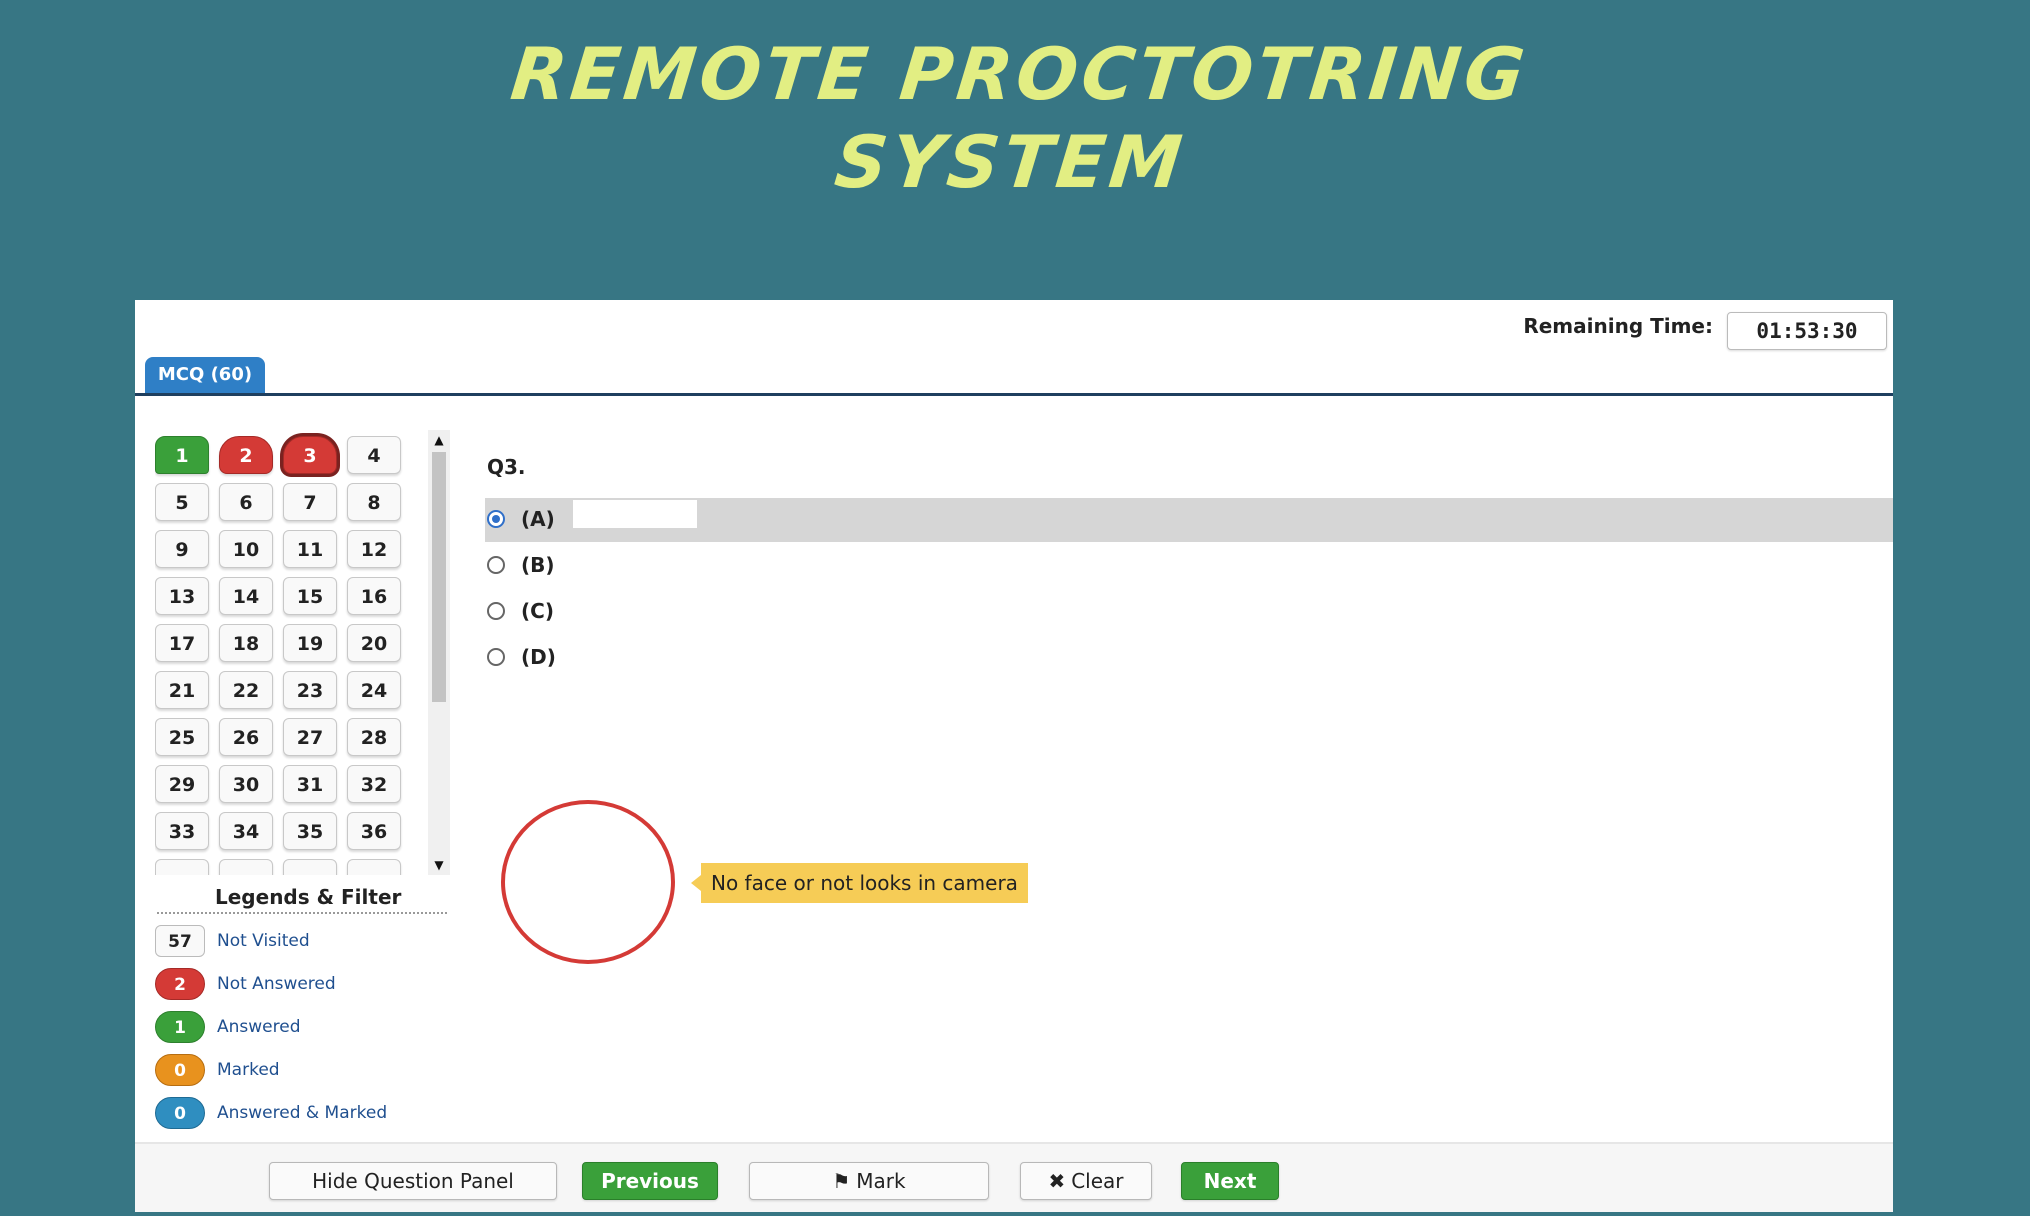 The height and width of the screenshot is (1216, 2030). Describe the element at coordinates (310, 643) in the screenshot. I see `question-button: 19` at that location.